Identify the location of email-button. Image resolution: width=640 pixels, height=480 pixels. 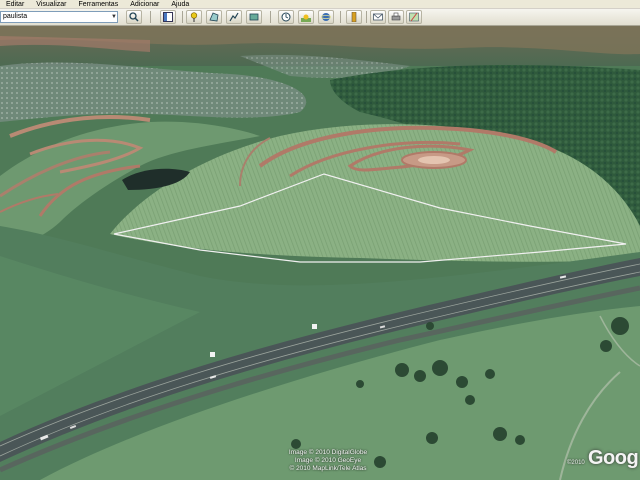
(378, 17).